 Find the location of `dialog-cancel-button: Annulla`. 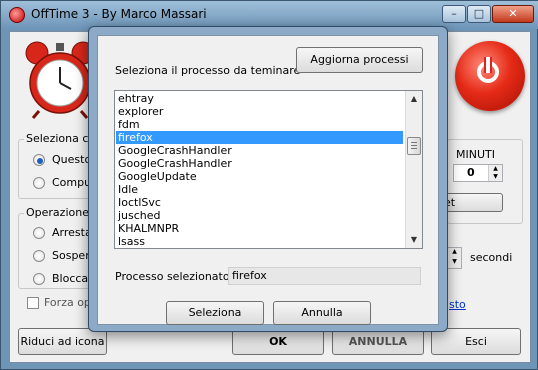

dialog-cancel-button: Annulla is located at coordinates (322, 313).